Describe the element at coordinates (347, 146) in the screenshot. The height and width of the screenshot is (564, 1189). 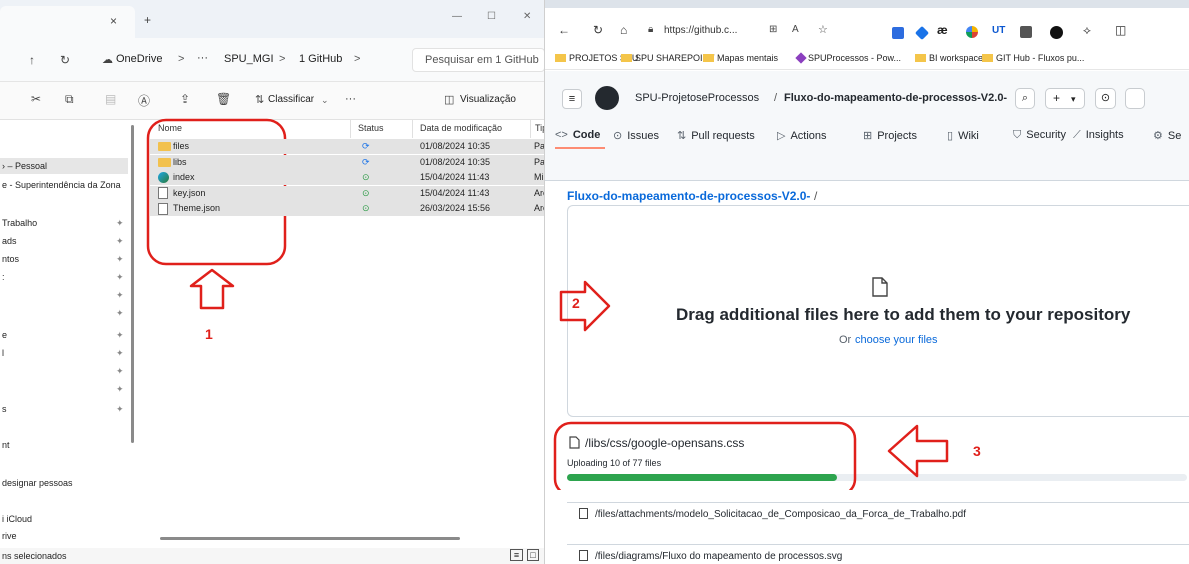
I see `file-row: files ⟳ 01/08/2024 10:35 Pas` at that location.